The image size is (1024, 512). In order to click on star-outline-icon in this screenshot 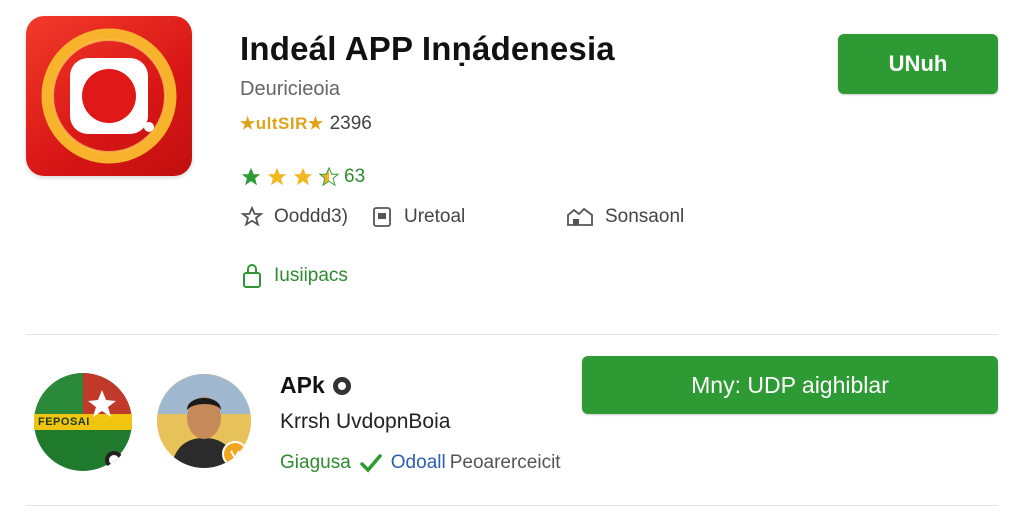, I will do `click(252, 216)`.